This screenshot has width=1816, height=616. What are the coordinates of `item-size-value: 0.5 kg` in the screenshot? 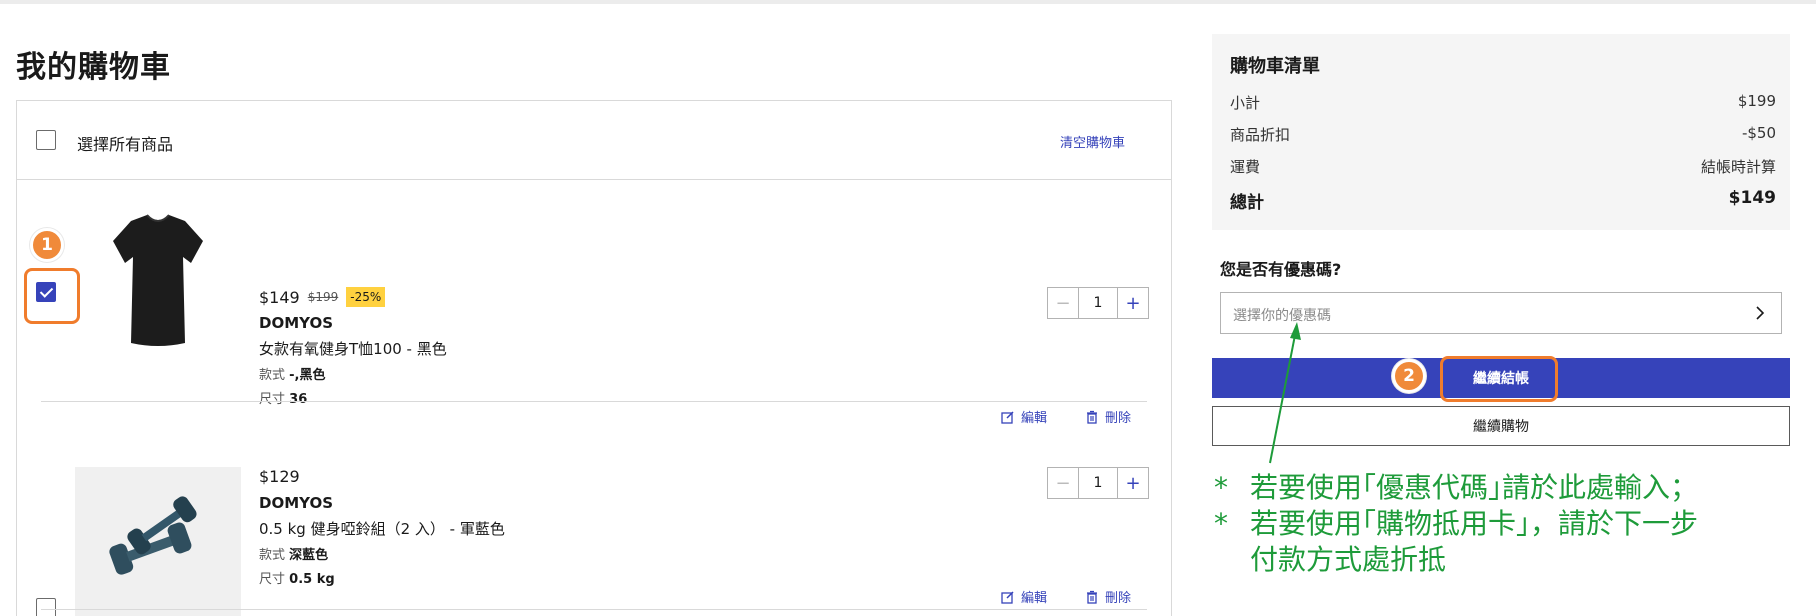 It's located at (312, 579).